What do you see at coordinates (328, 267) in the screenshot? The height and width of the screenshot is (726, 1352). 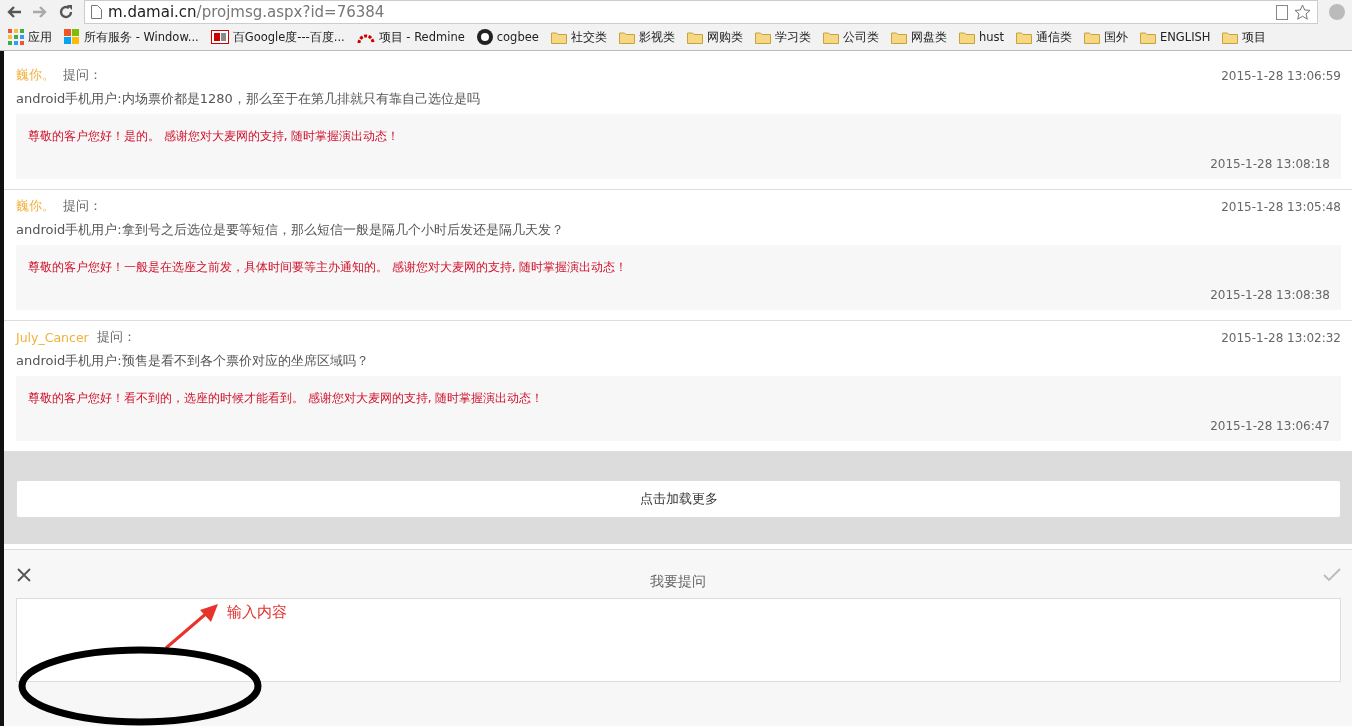 I see `reply-text: 尊敬的客户您好！一般是在选座之前发，具体时间要等主办通知的。 感谢您对大麦网的支持, 随时掌握演出动态！` at bounding box center [328, 267].